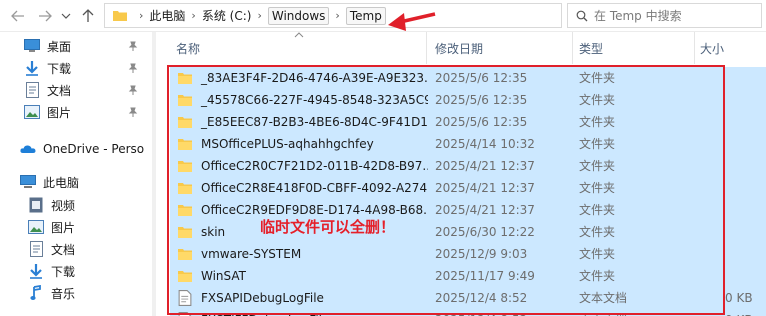  I want to click on breadcrumb-this-pc: 此电脑, so click(167, 15).